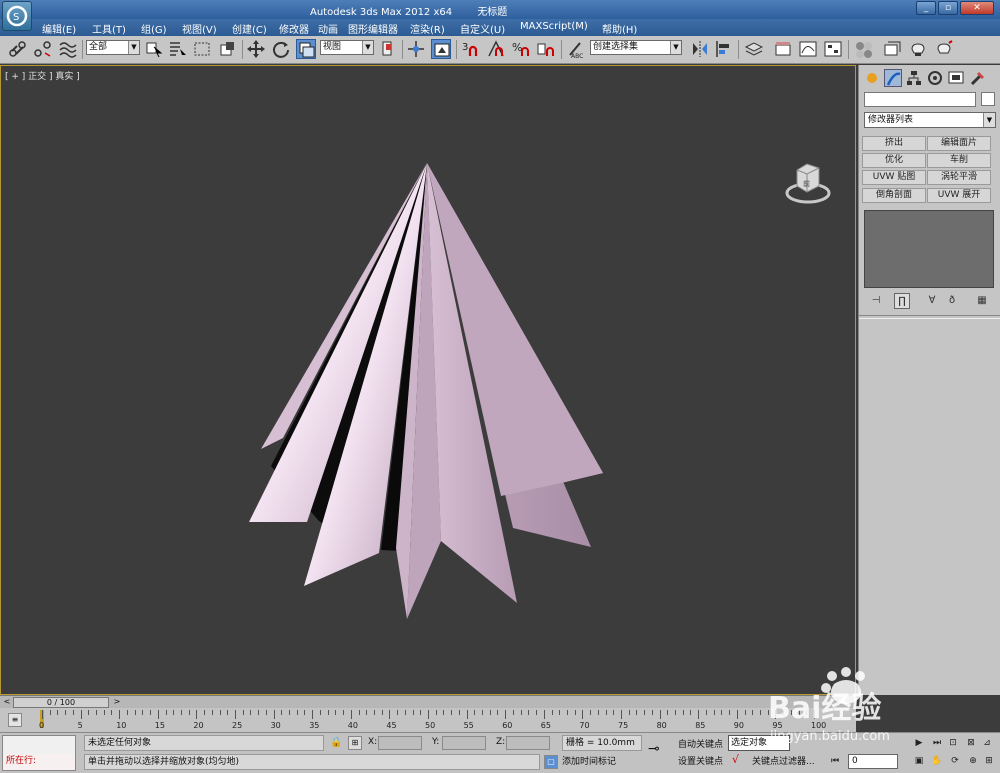 This screenshot has height=773, width=1000. What do you see at coordinates (336, 742) in the screenshot?
I see `lock-selection-icon: 🔒` at bounding box center [336, 742].